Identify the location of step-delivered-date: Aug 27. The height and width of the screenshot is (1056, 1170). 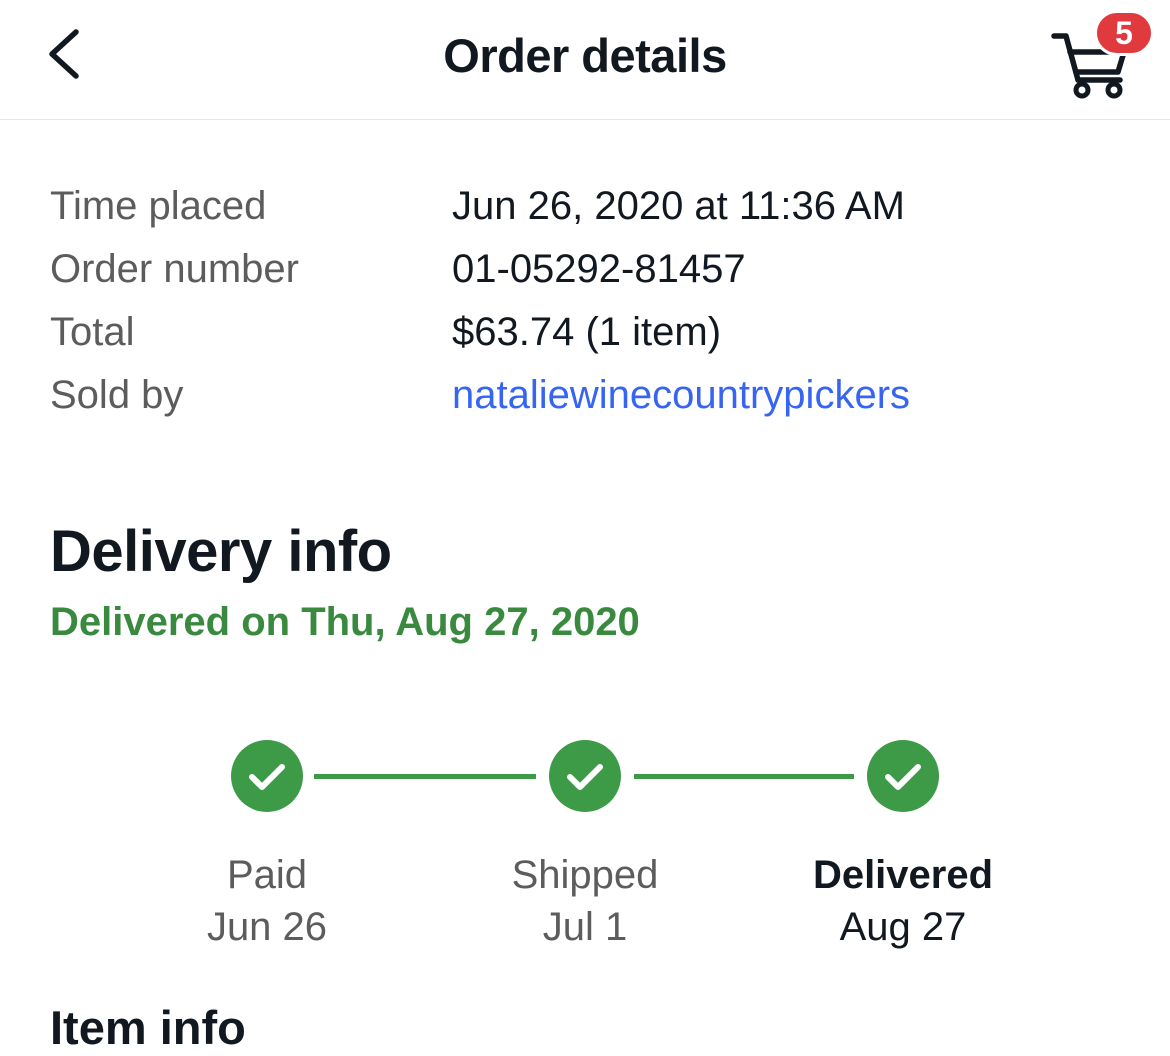
(903, 927).